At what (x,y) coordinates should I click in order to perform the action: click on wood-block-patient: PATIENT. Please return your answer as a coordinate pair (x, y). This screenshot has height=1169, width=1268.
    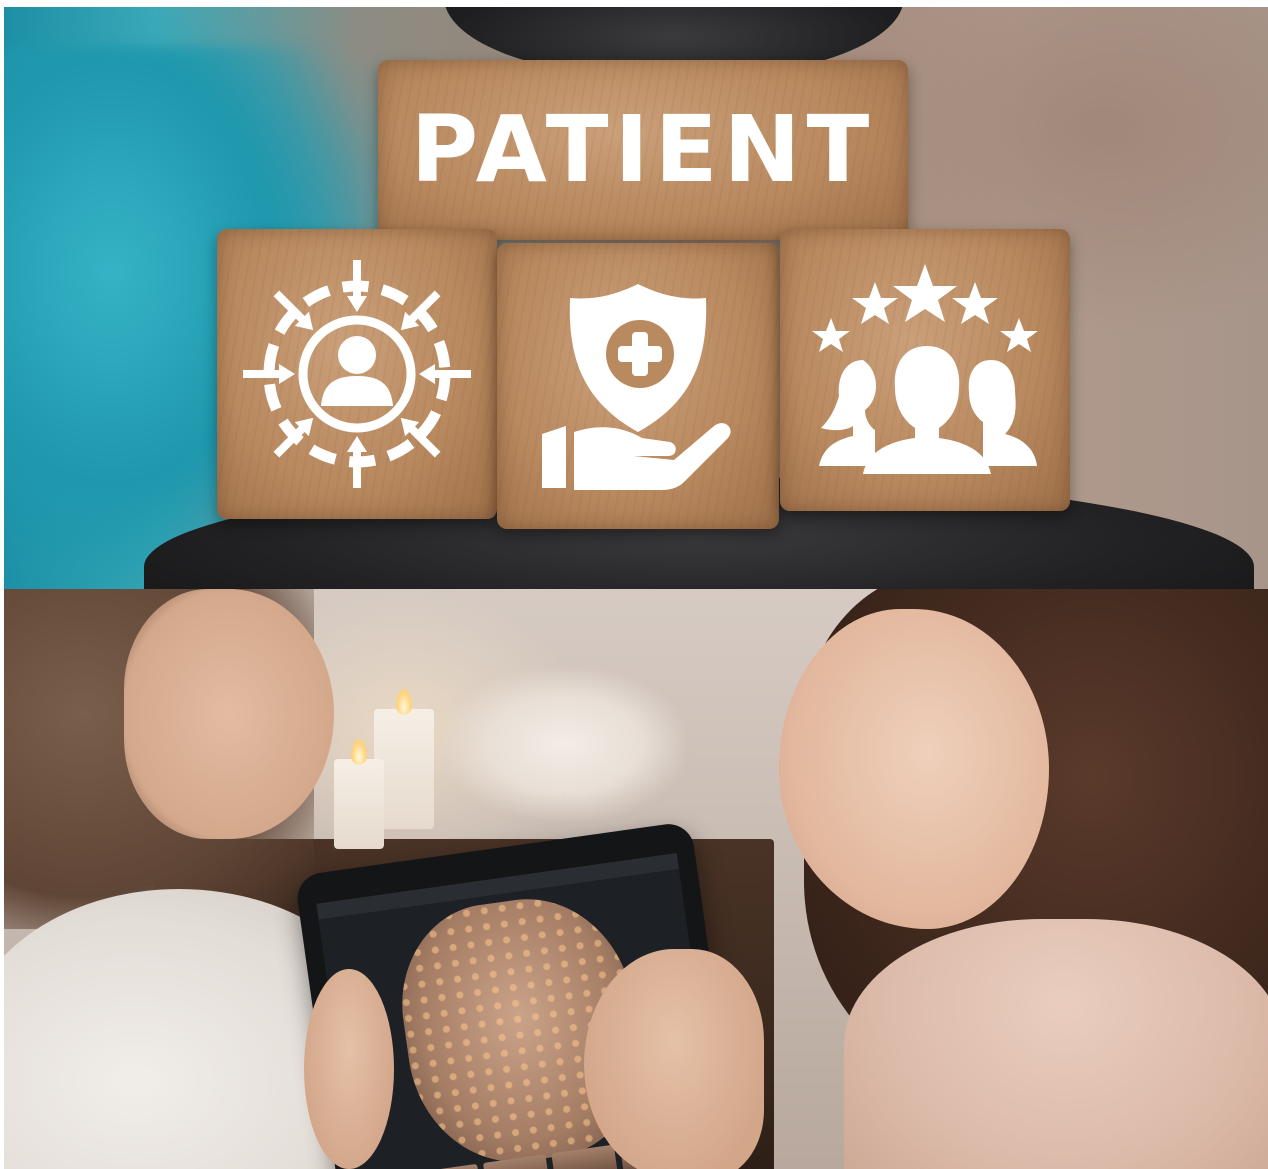
    Looking at the image, I should click on (643, 150).